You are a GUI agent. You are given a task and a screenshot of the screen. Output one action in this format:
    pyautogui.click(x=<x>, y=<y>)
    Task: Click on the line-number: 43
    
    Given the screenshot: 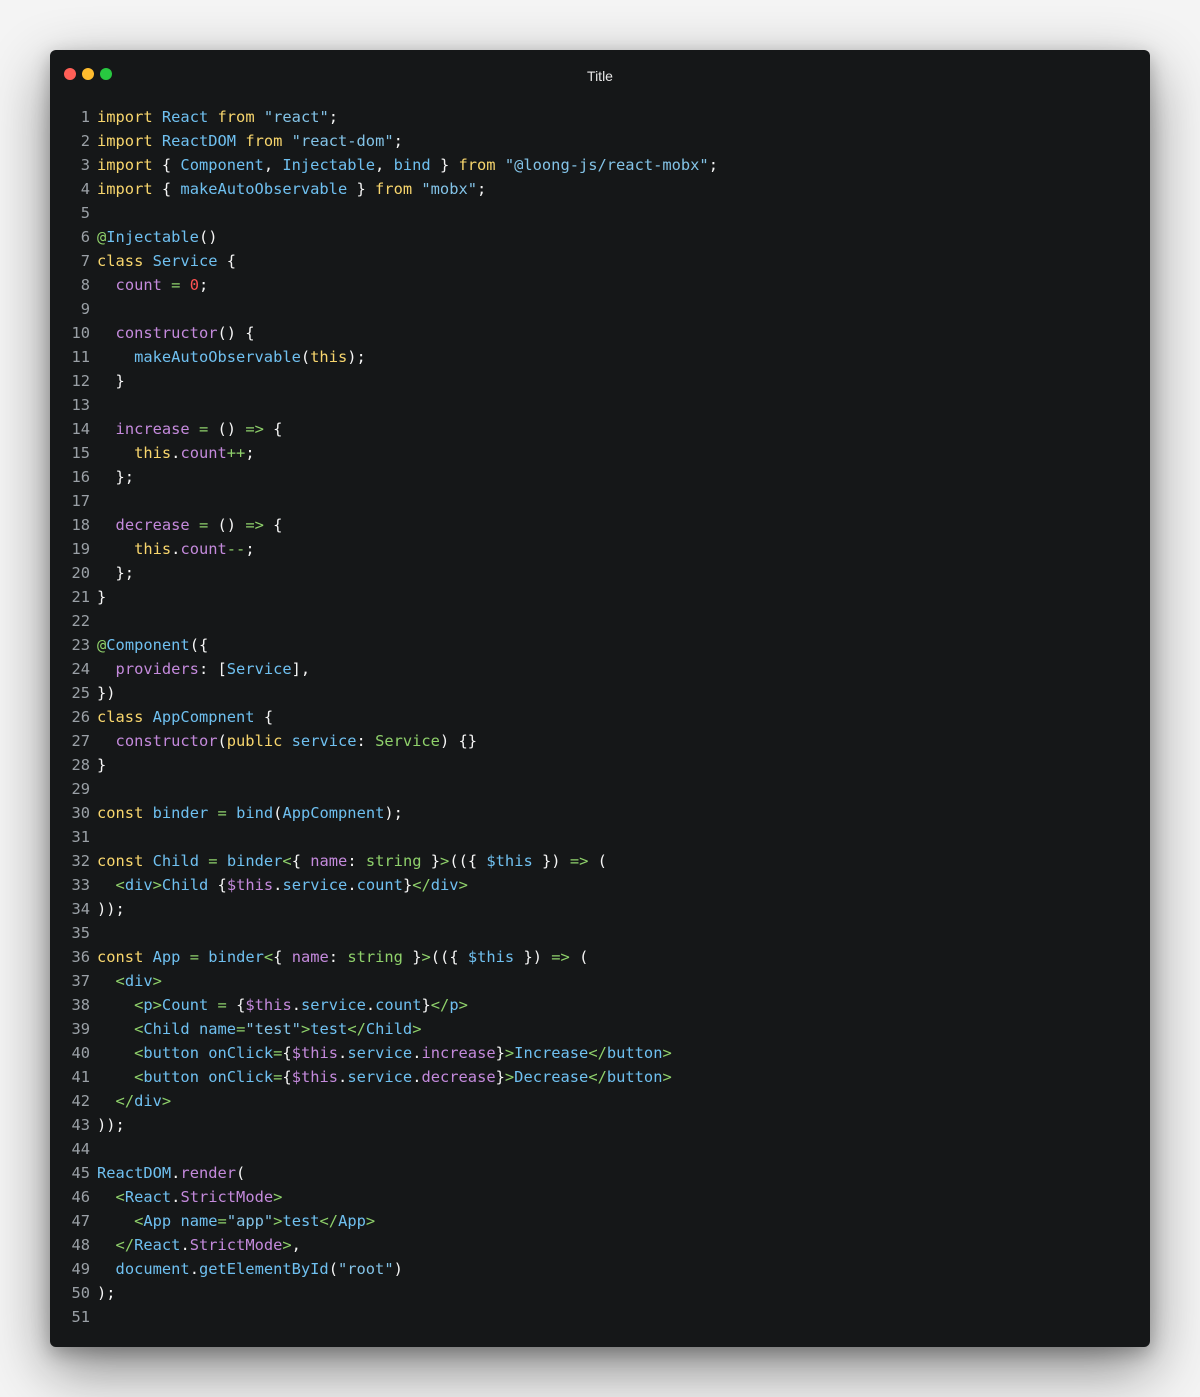 What is the action you would take?
    pyautogui.click(x=80, y=1125)
    